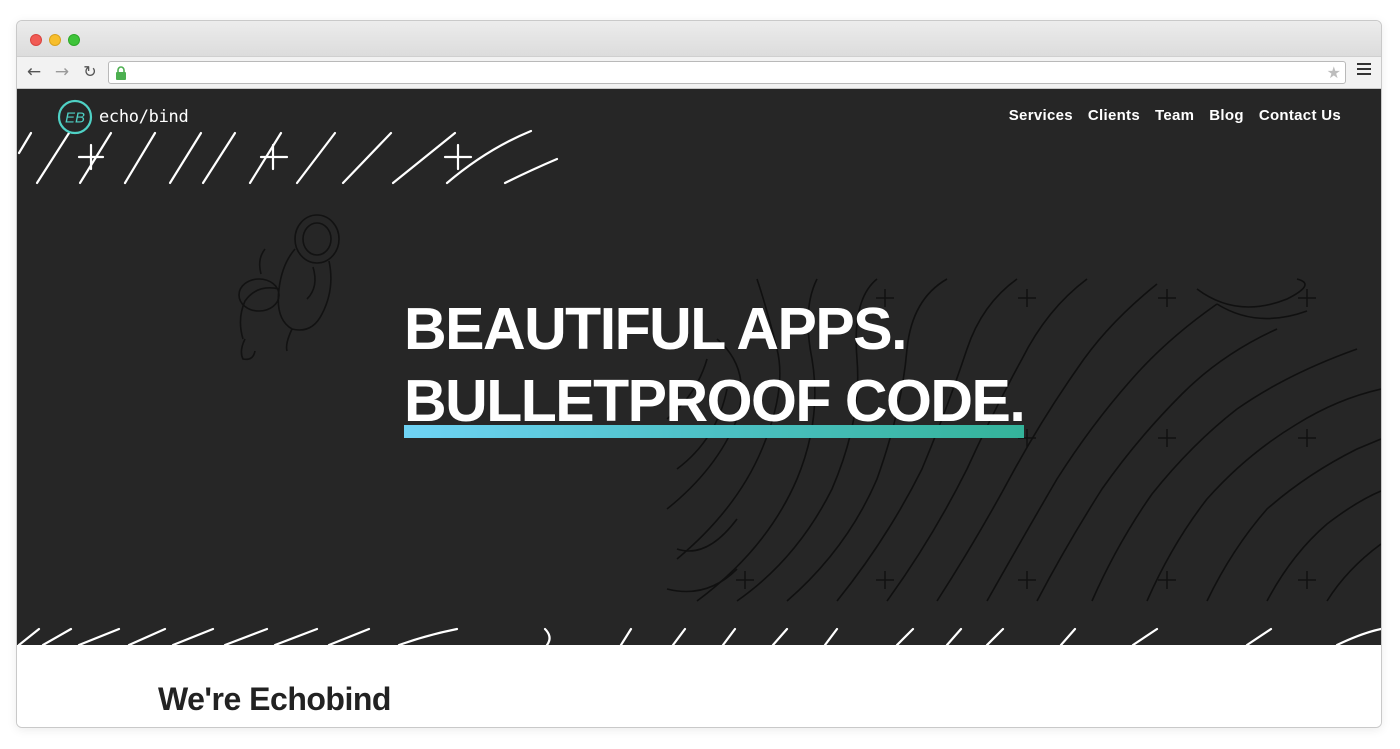 The height and width of the screenshot is (749, 1400). What do you see at coordinates (36, 40) in the screenshot?
I see `close-window-button` at bounding box center [36, 40].